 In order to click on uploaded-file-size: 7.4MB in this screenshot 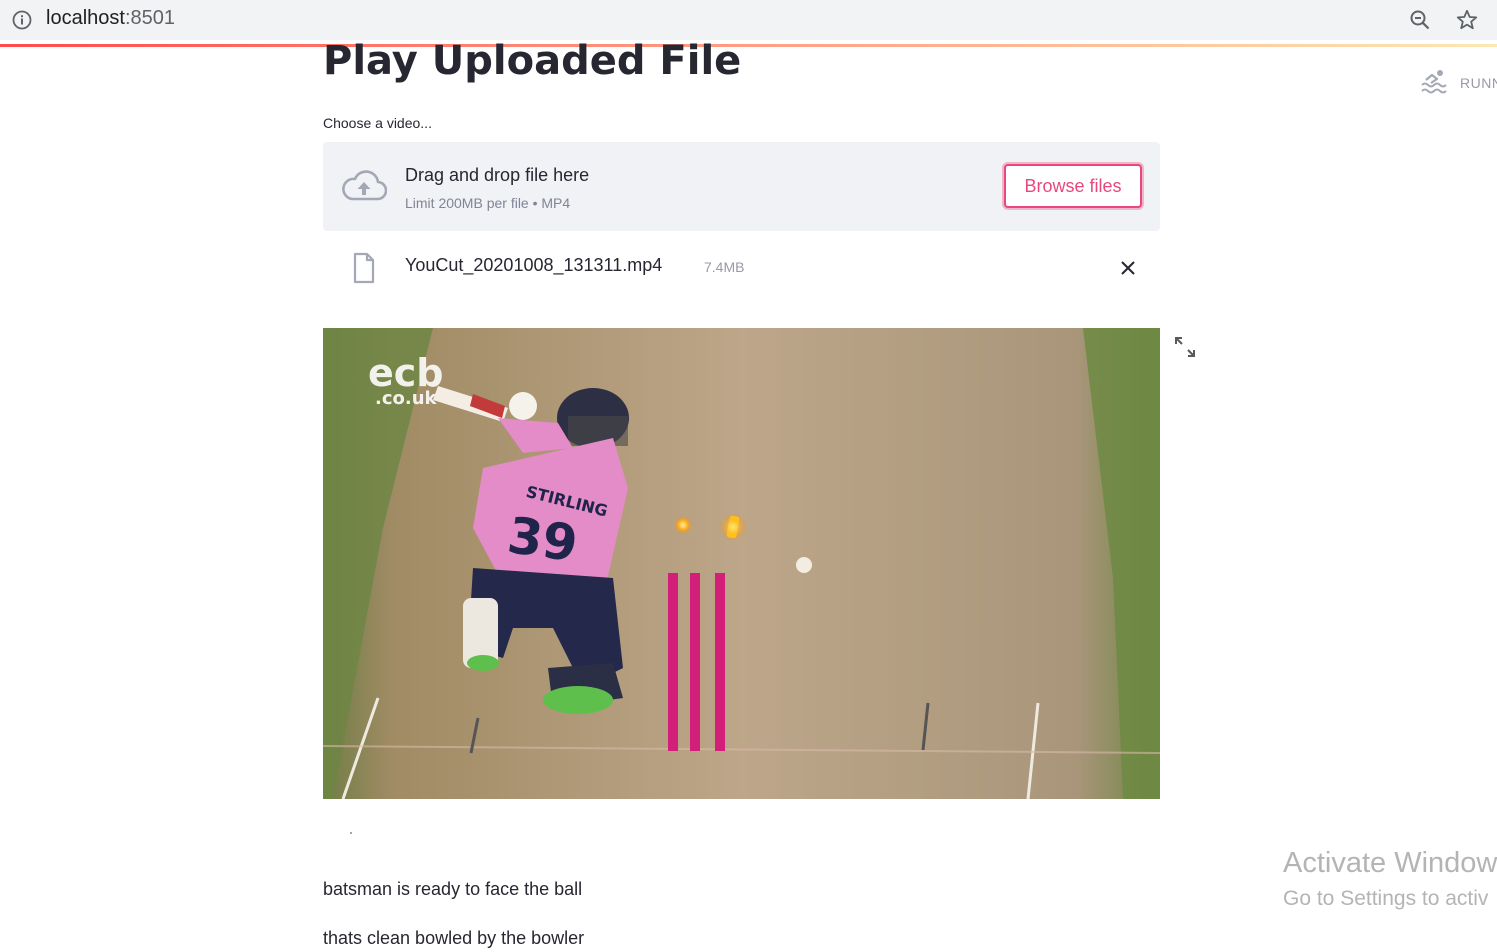, I will do `click(724, 267)`.